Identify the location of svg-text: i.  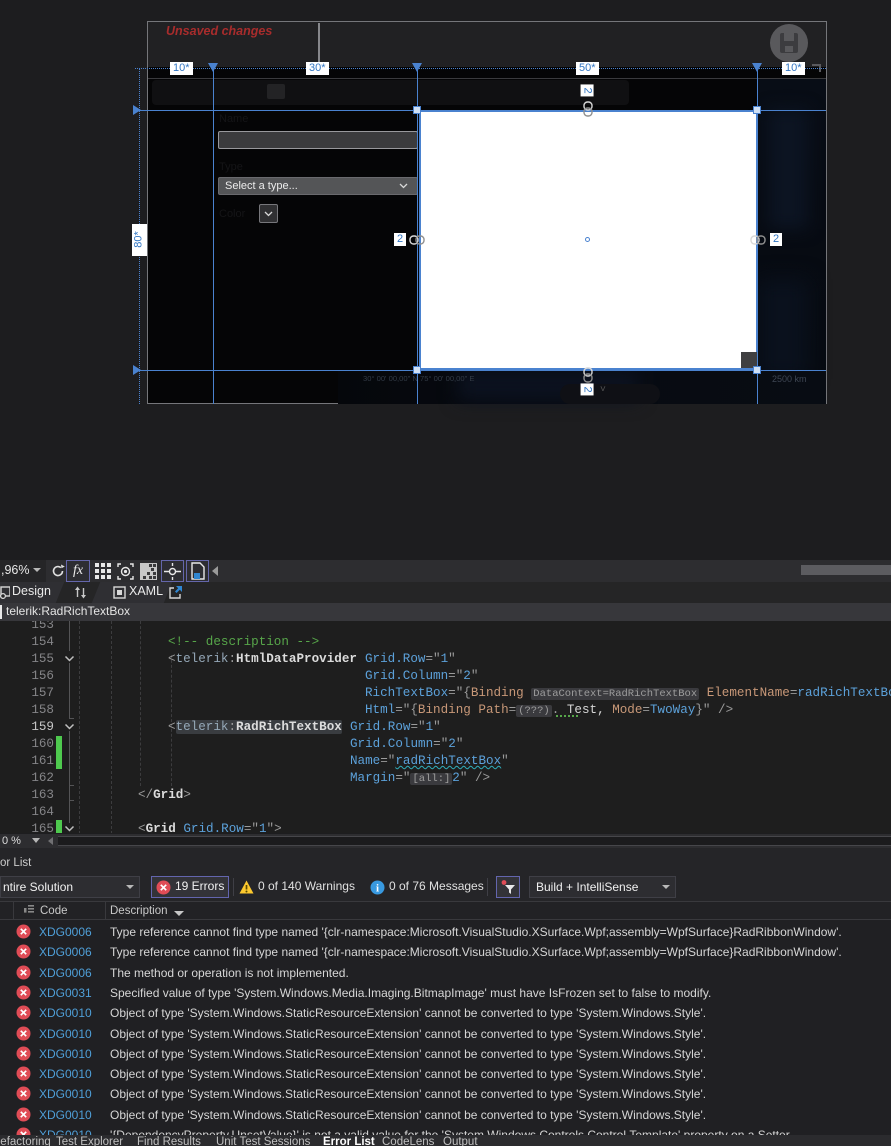
(377, 889).